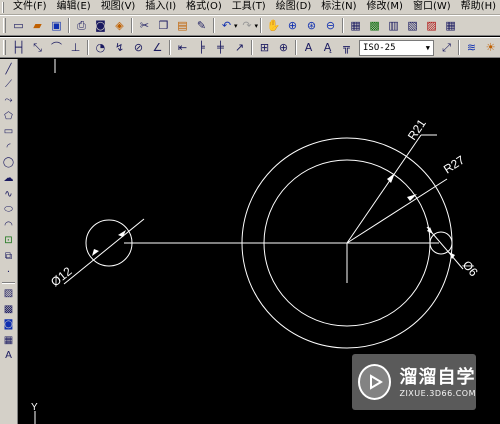 The width and height of the screenshot is (500, 424). What do you see at coordinates (201, 25) in the screenshot?
I see `match-properties-icon: ✎` at bounding box center [201, 25].